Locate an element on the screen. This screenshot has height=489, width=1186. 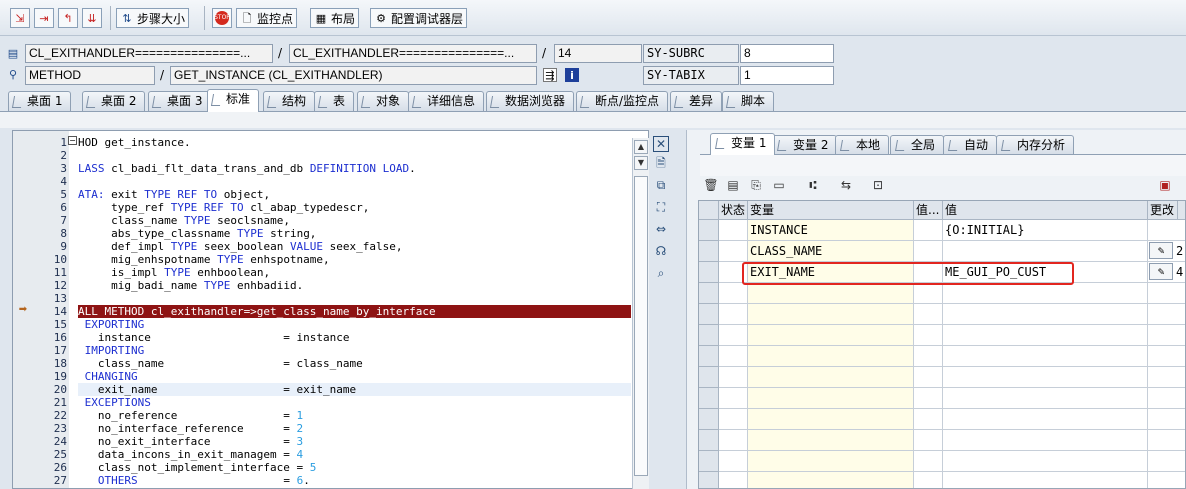
continue-button: ⇊ is located at coordinates (92, 18).